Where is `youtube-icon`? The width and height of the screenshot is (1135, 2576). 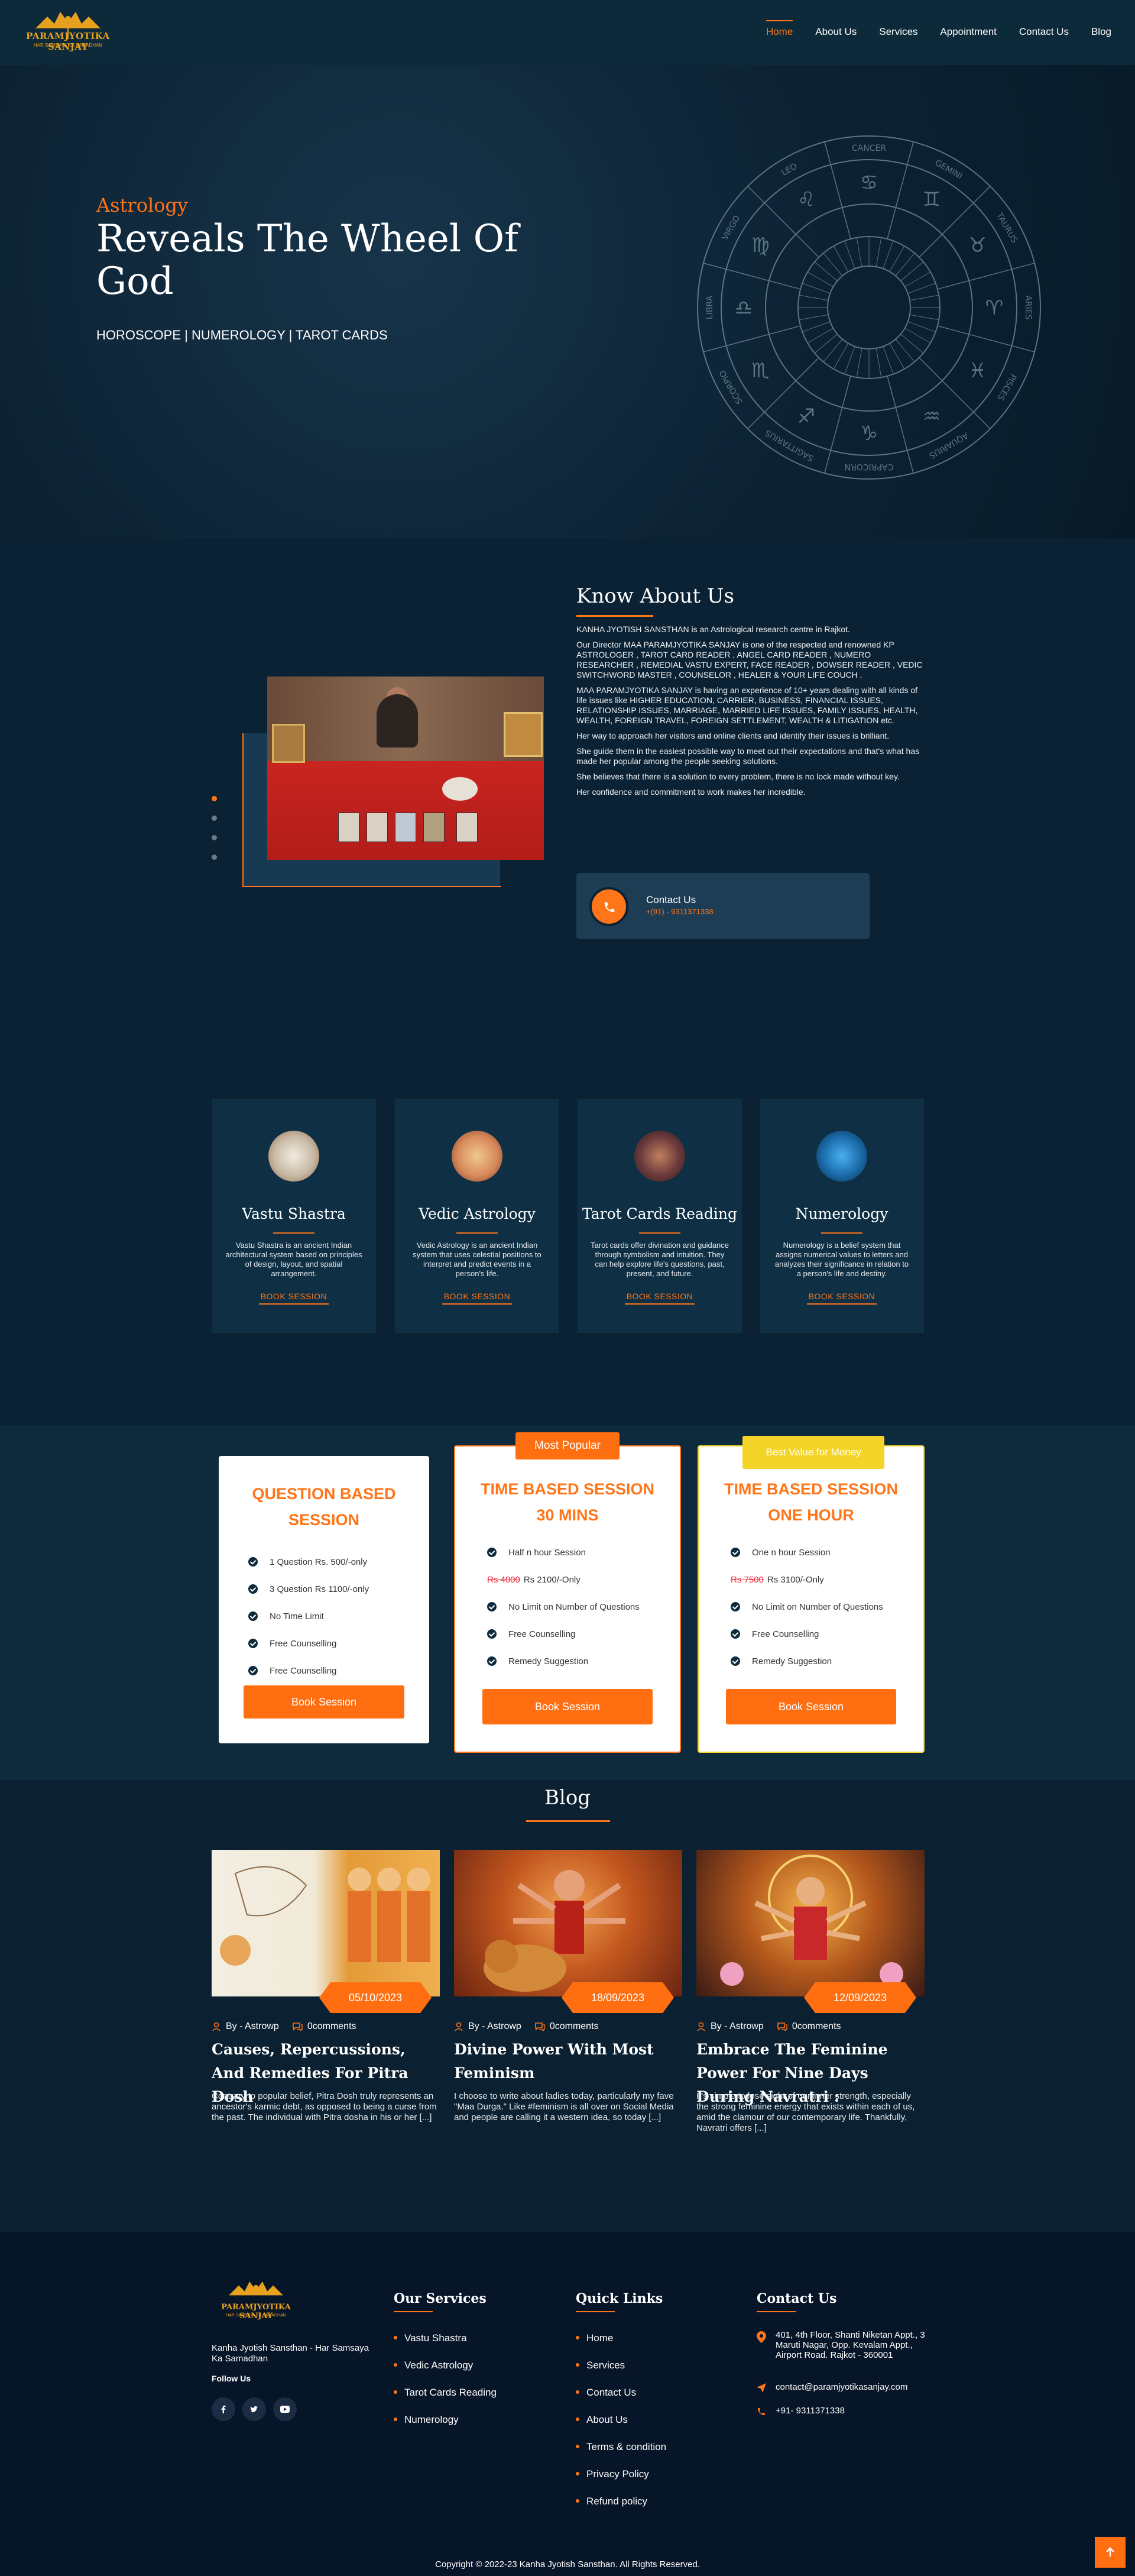
youtube-icon is located at coordinates (285, 2409).